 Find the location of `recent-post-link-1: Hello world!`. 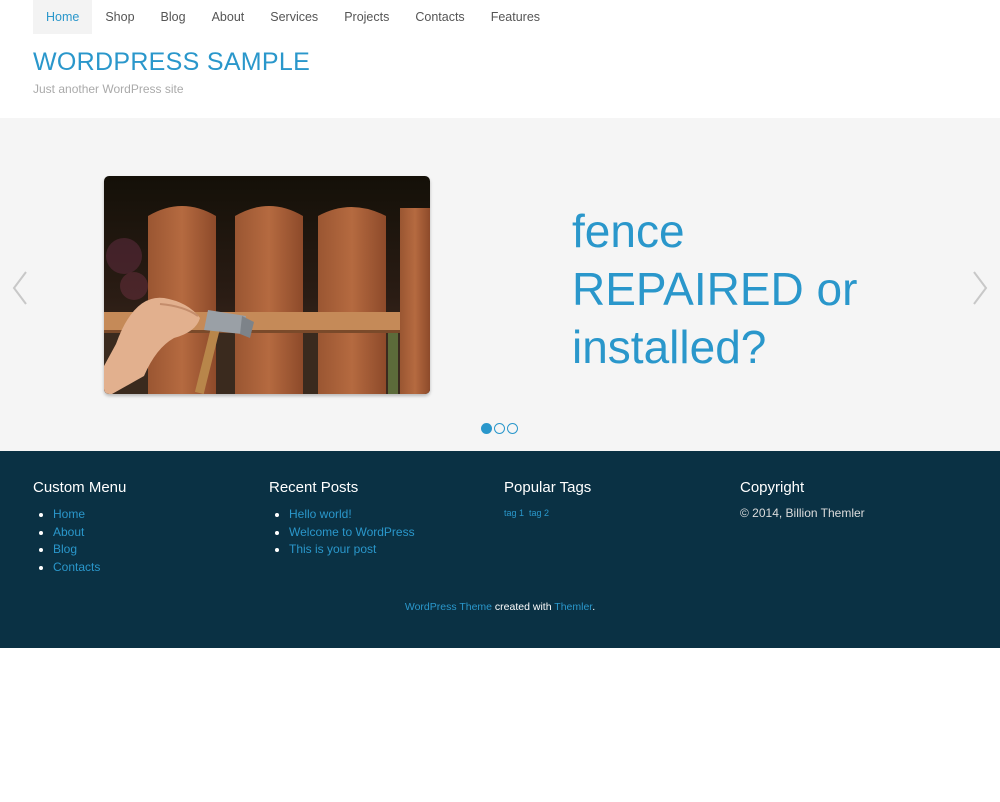

recent-post-link-1: Hello world! is located at coordinates (320, 514).